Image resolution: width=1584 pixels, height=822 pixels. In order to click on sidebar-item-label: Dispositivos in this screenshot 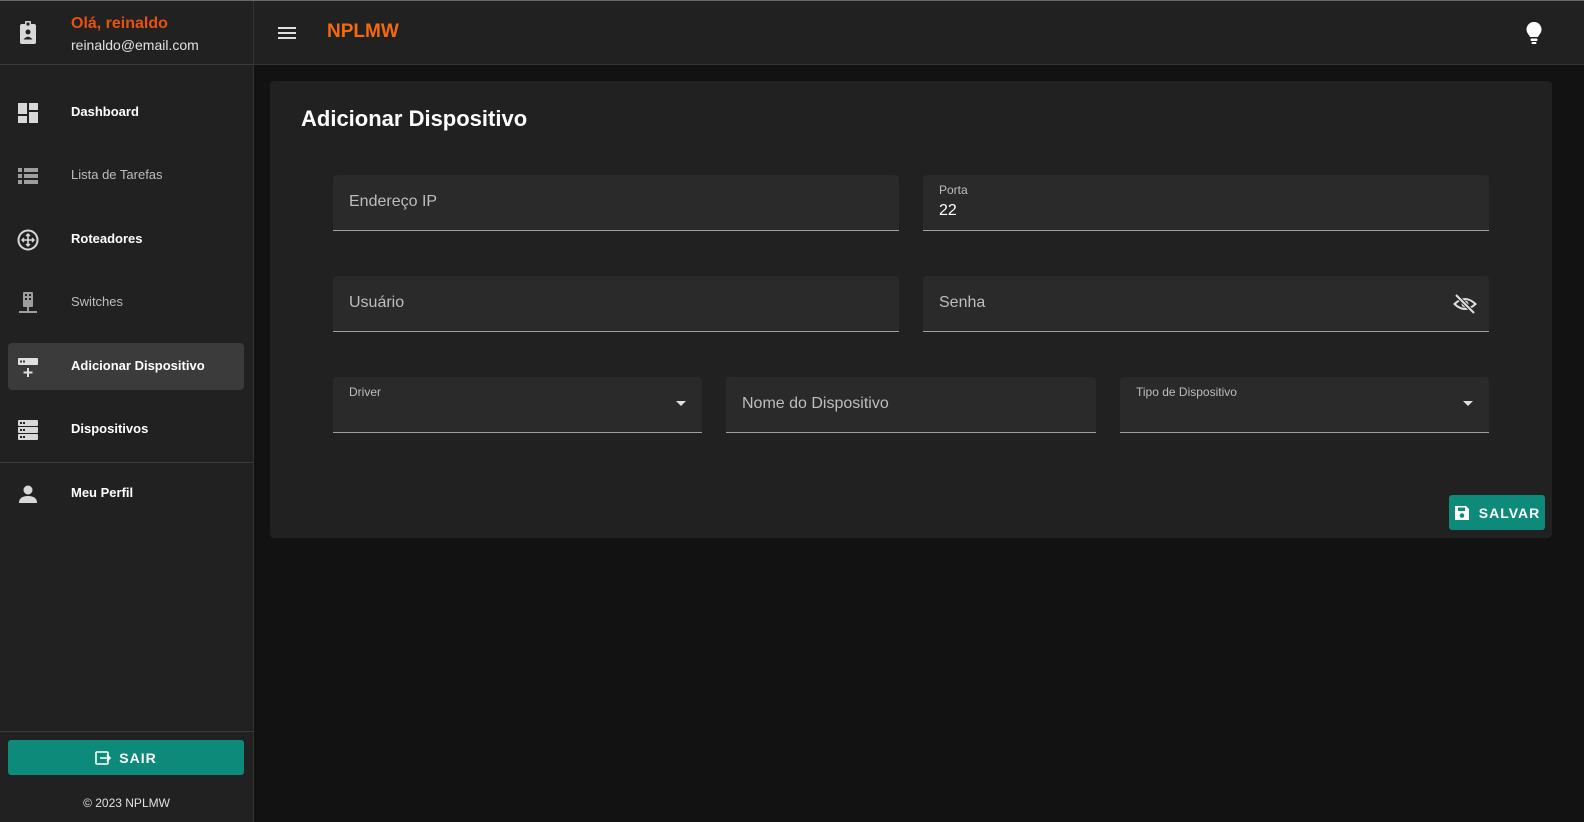, I will do `click(110, 428)`.